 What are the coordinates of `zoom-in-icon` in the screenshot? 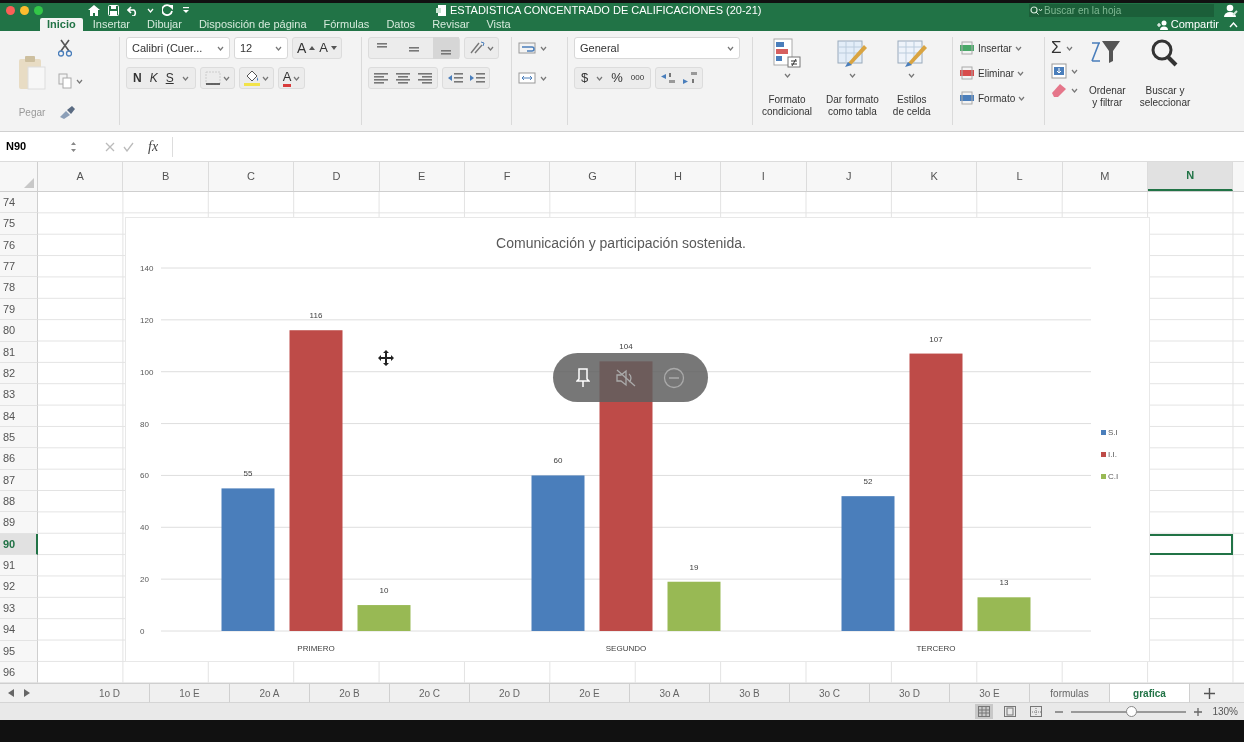 It's located at (1198, 711).